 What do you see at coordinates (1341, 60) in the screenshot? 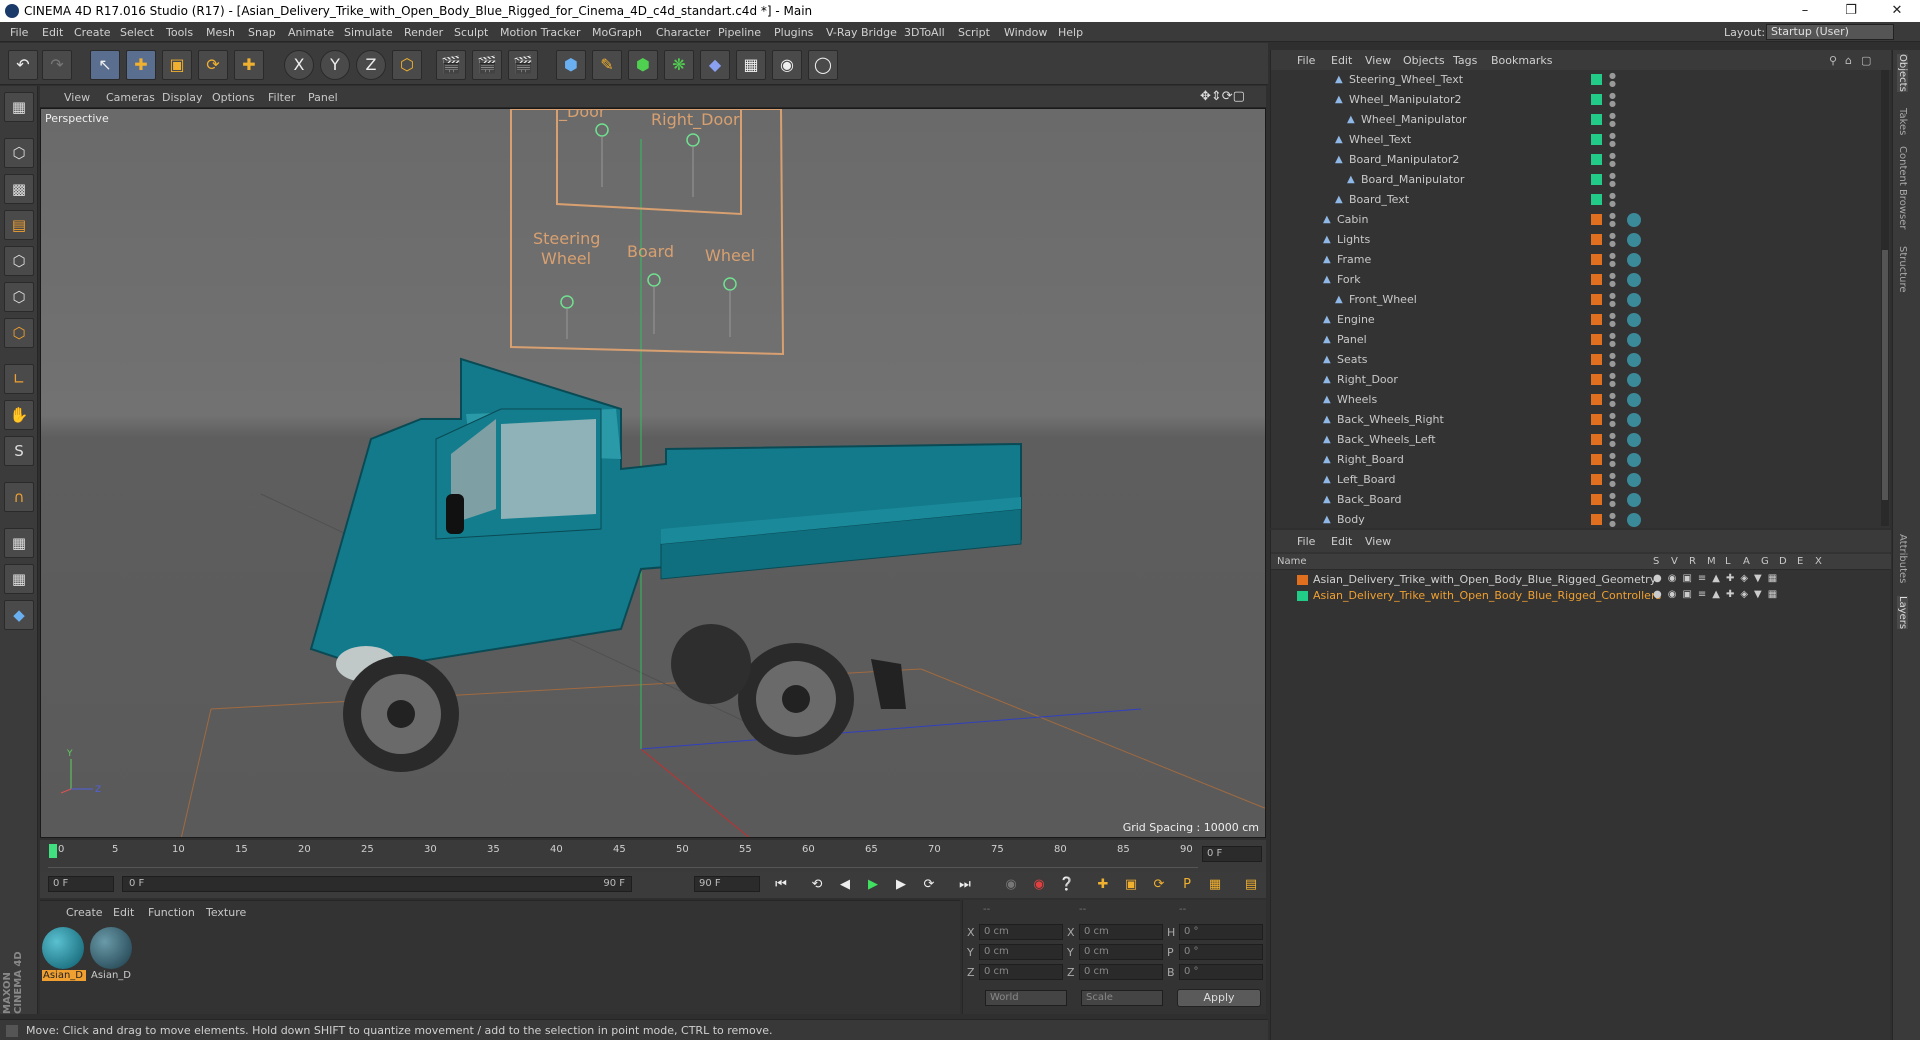
I see `object-menu-edit: Edit` at bounding box center [1341, 60].